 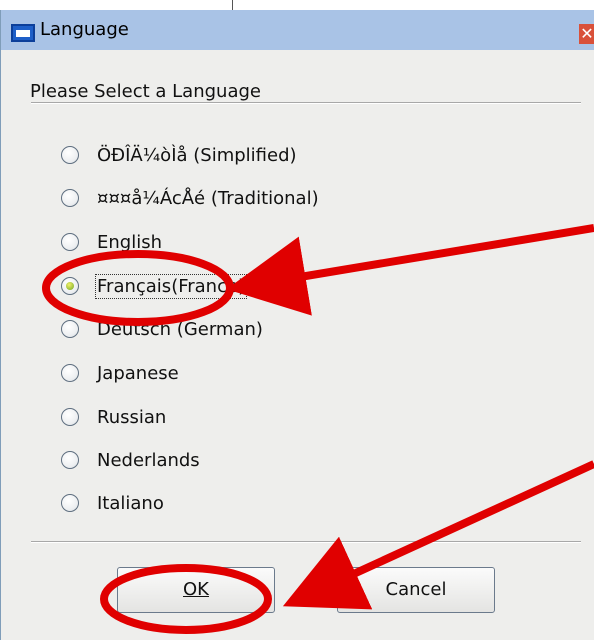 What do you see at coordinates (586, 34) in the screenshot?
I see `close-button: ✕` at bounding box center [586, 34].